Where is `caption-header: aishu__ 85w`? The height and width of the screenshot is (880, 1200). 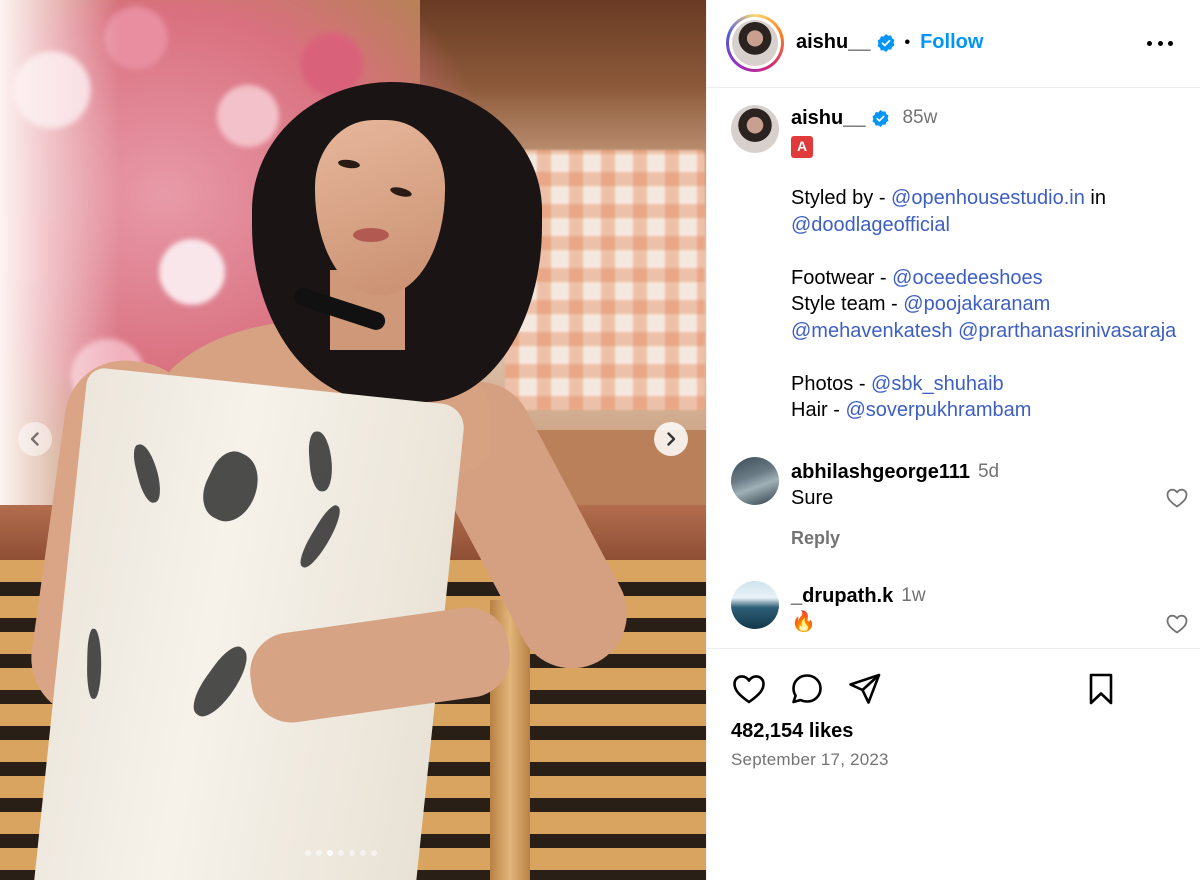
caption-header: aishu__ 85w is located at coordinates (991, 118).